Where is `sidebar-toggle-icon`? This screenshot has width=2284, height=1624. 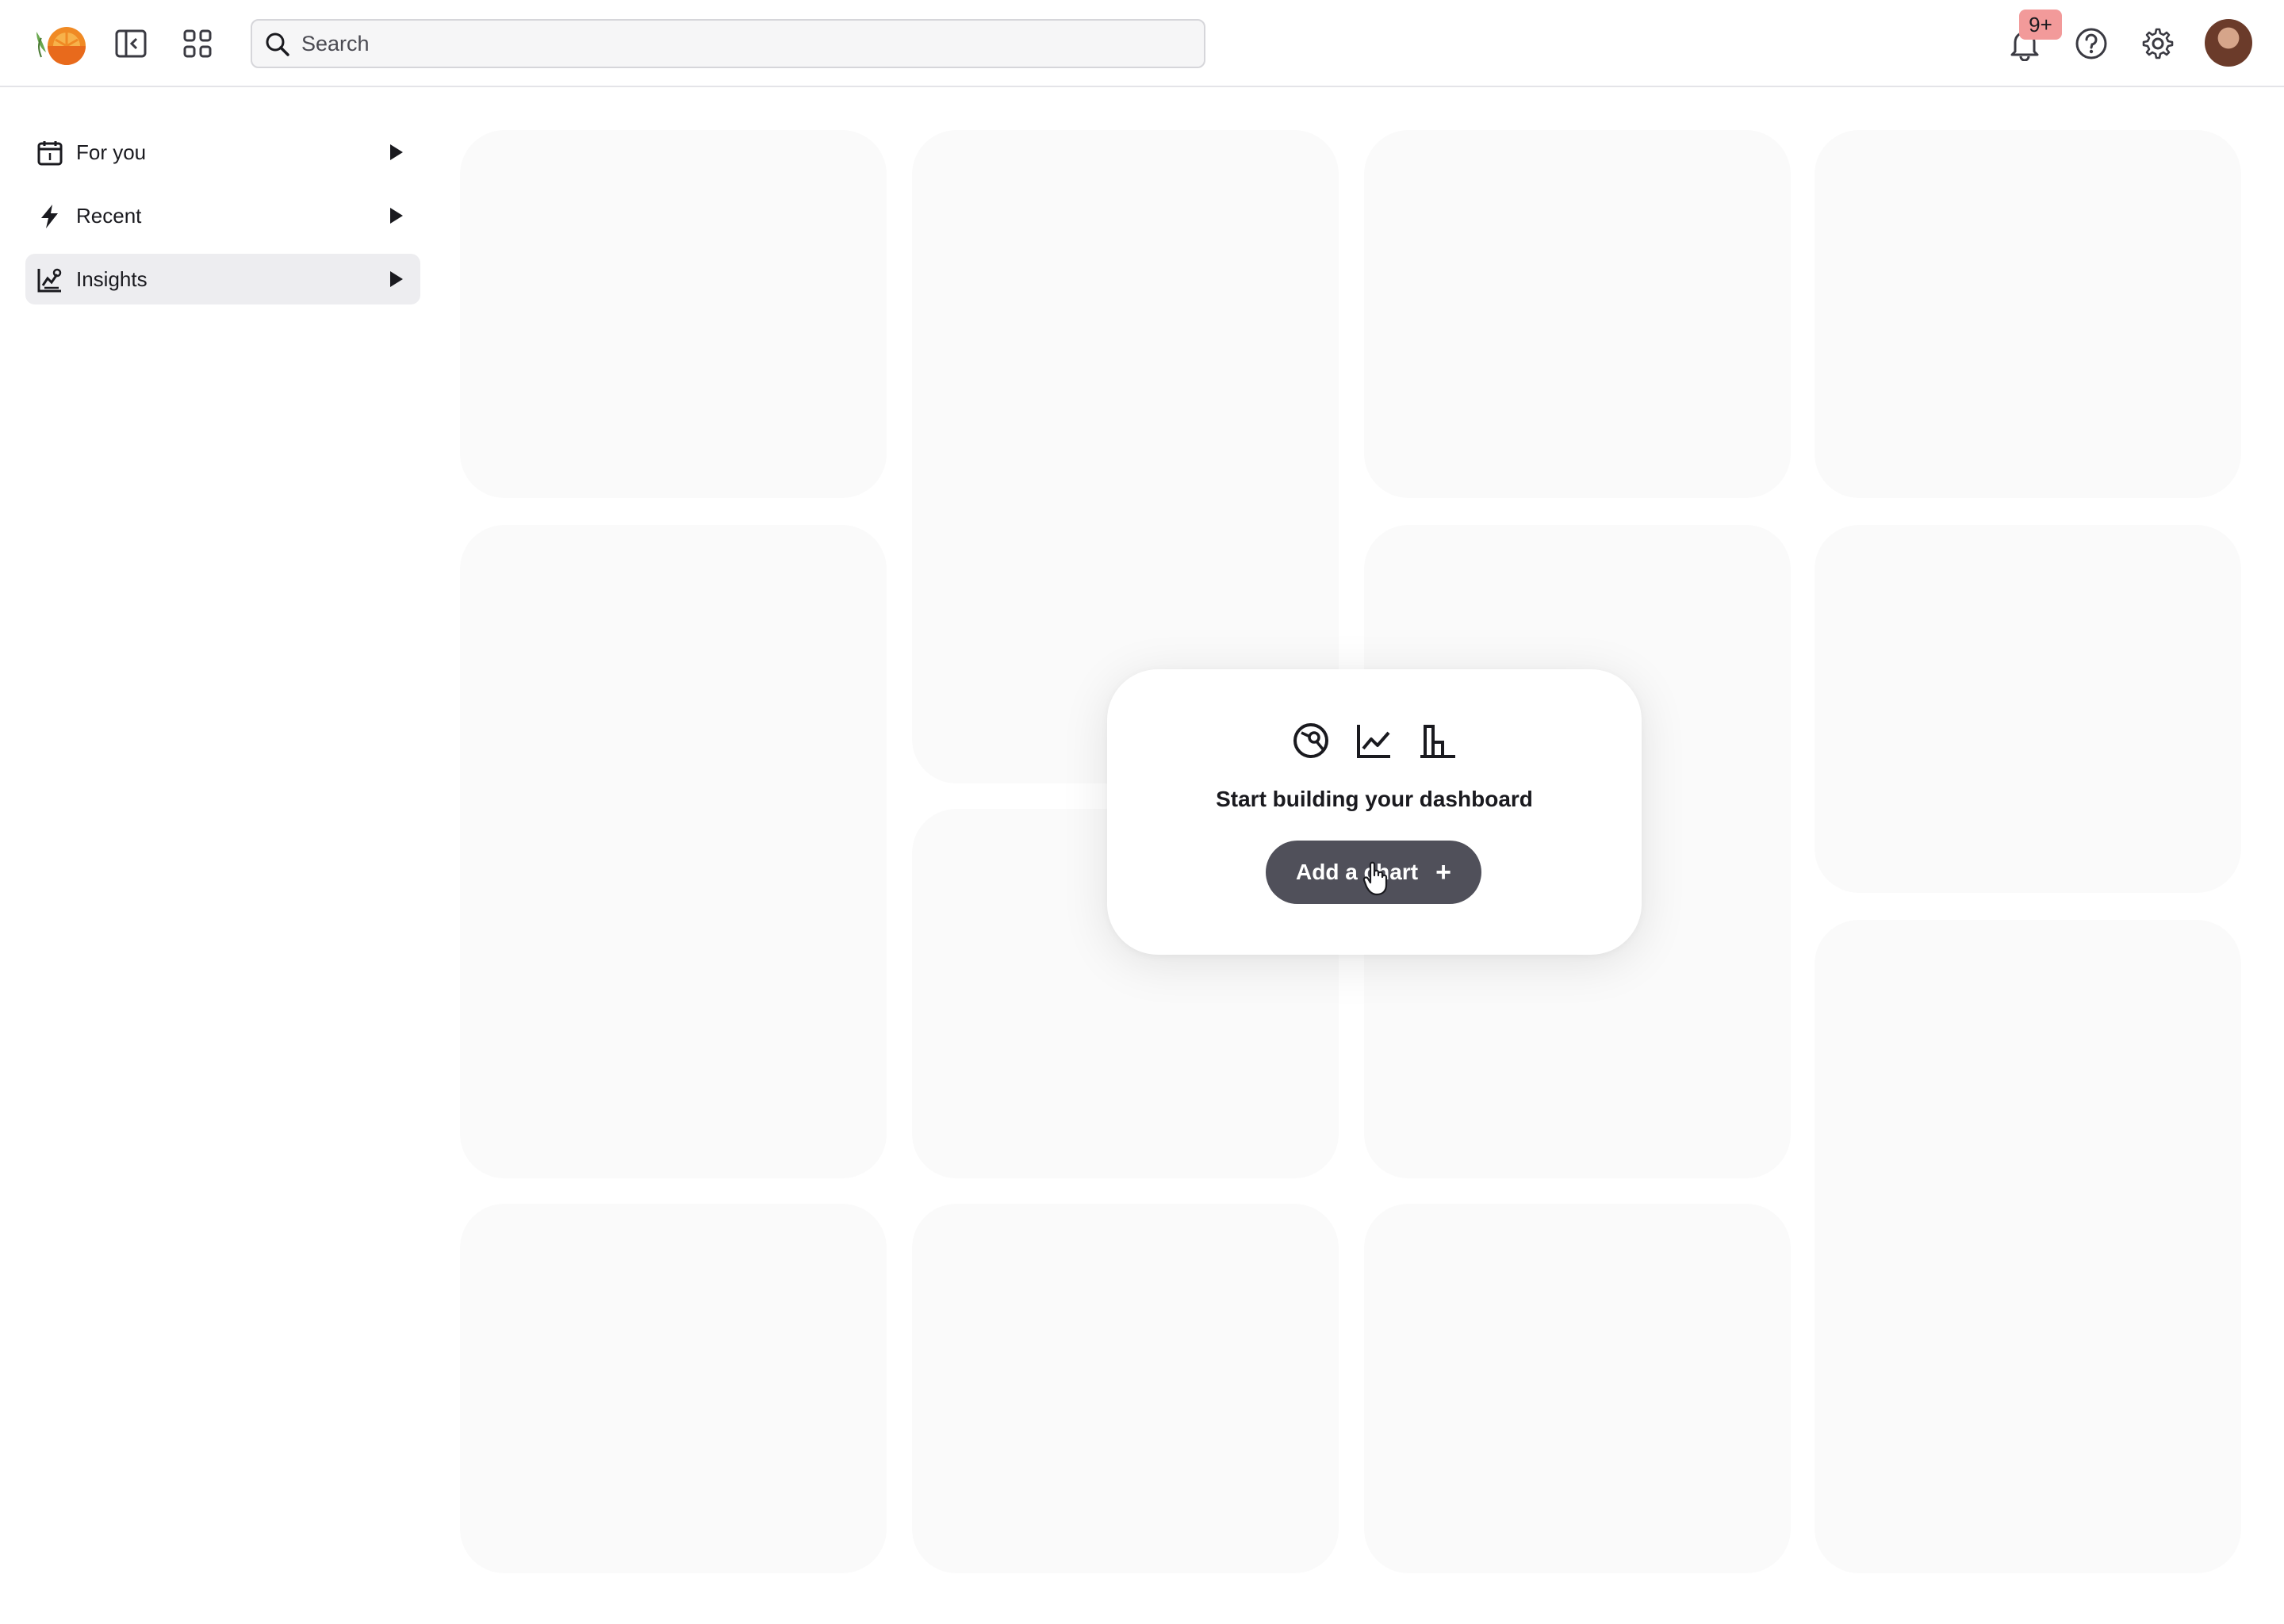
sidebar-toggle-icon is located at coordinates (131, 43).